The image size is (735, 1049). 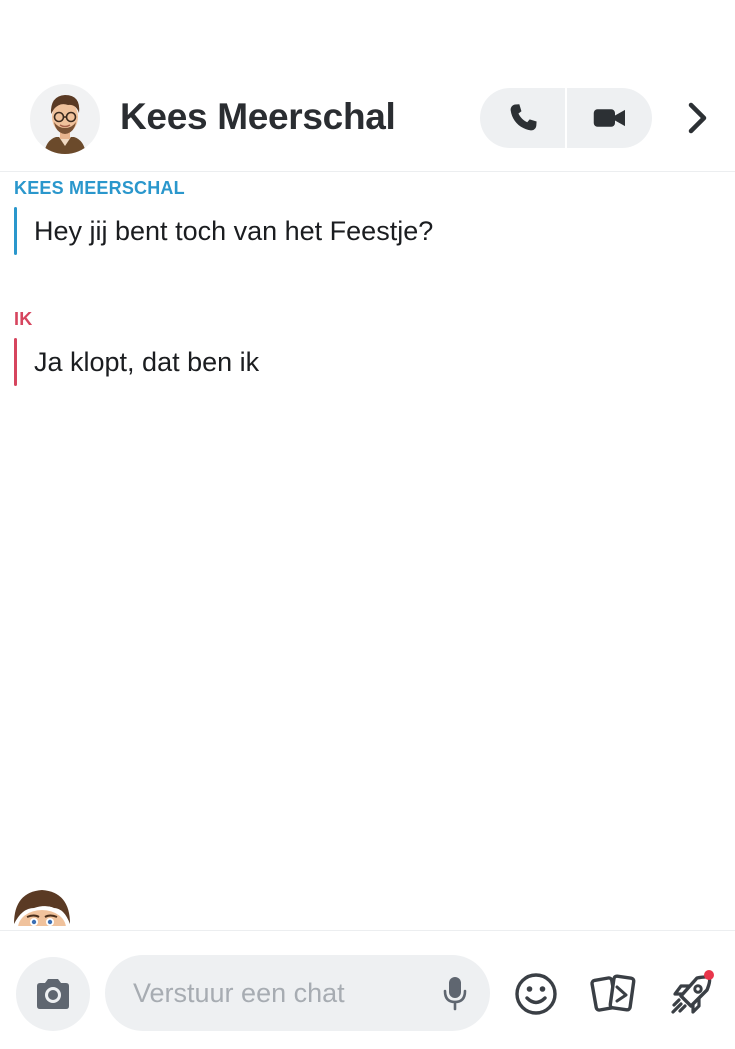 I want to click on message-group: IK Ja klopt, dat ben ik, so click(x=364, y=347).